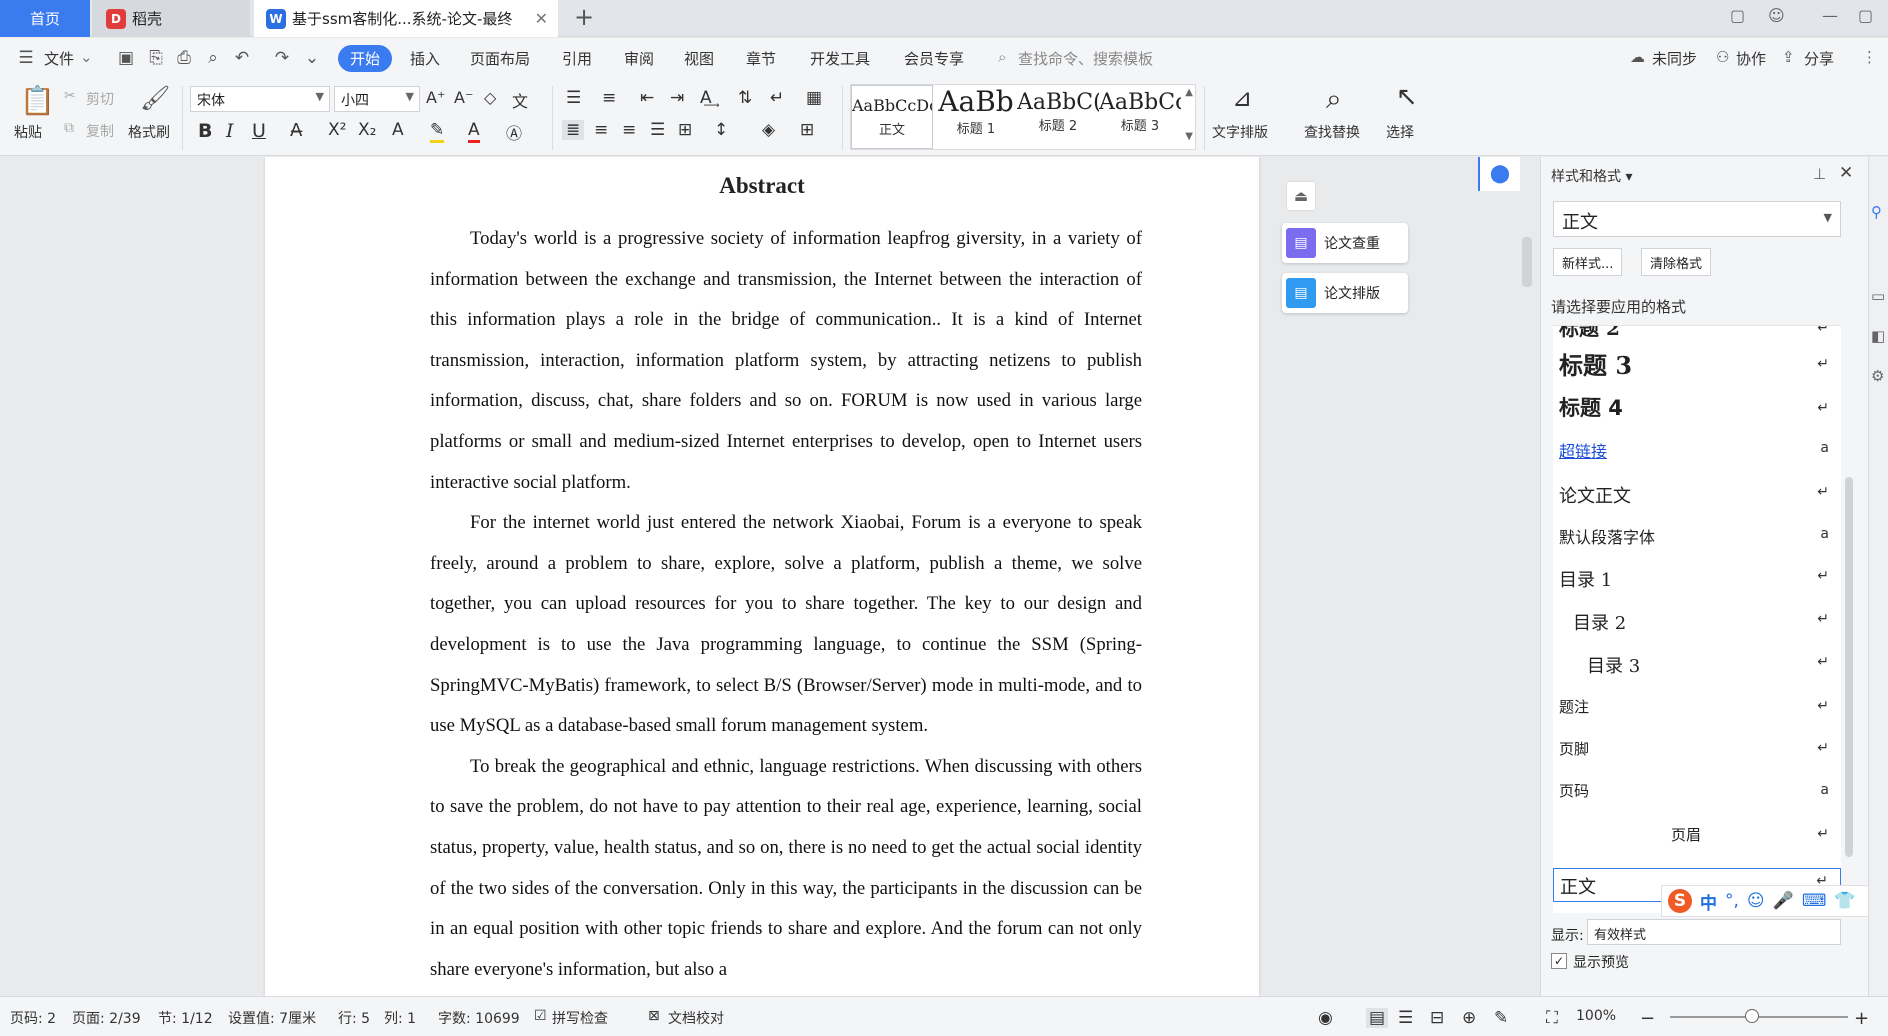 The height and width of the screenshot is (1036, 1888). I want to click on shrink-font-icon: A⁻, so click(463, 97).